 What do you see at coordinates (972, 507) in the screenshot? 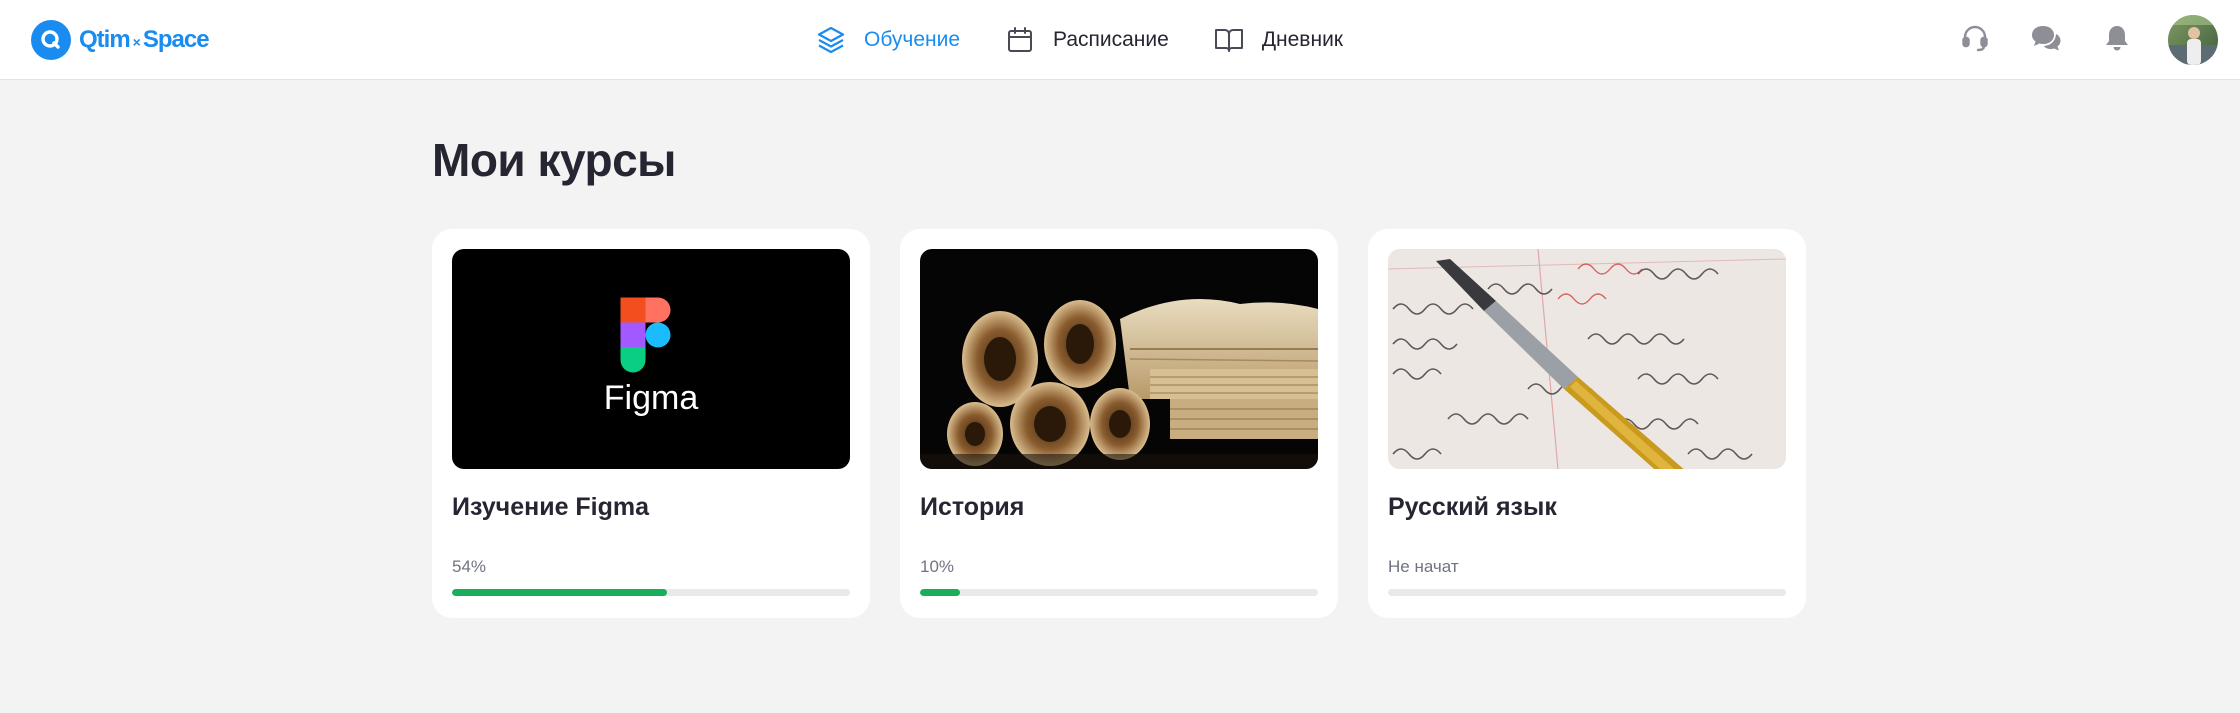
I see `course-title: История` at bounding box center [972, 507].